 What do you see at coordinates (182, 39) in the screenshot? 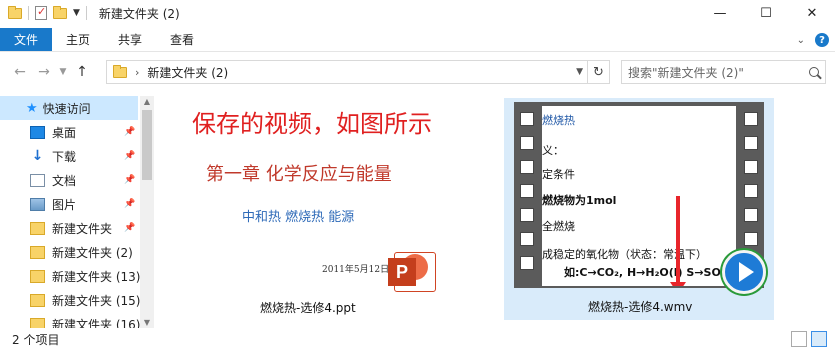
I see `tab-view: 查看` at bounding box center [182, 39].